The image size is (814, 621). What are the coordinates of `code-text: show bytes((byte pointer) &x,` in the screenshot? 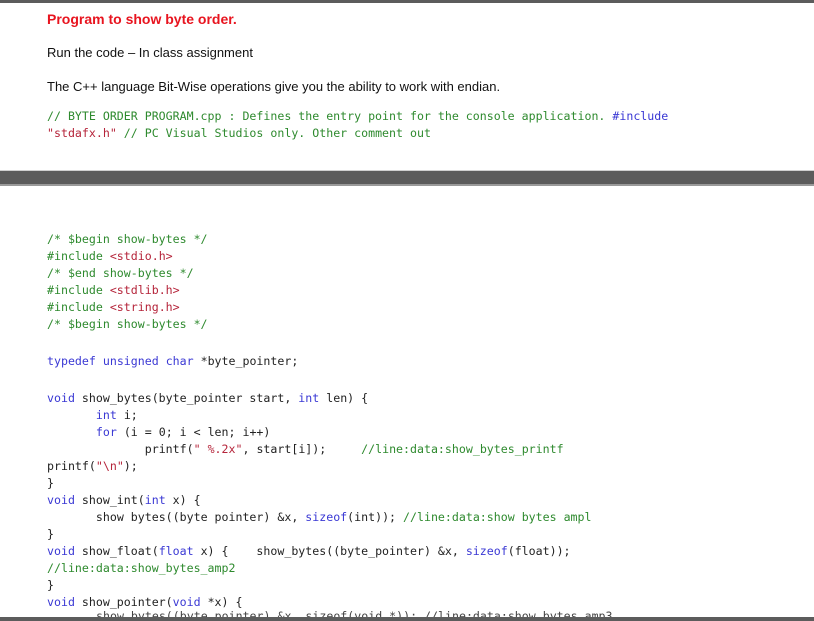 It's located at (197, 517).